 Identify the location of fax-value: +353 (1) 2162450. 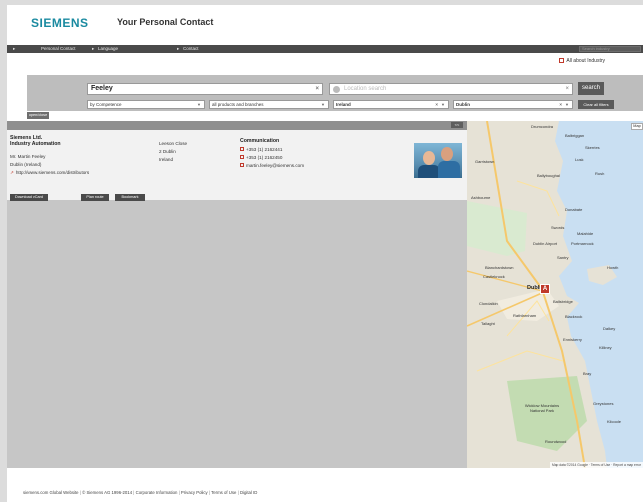
(264, 157).